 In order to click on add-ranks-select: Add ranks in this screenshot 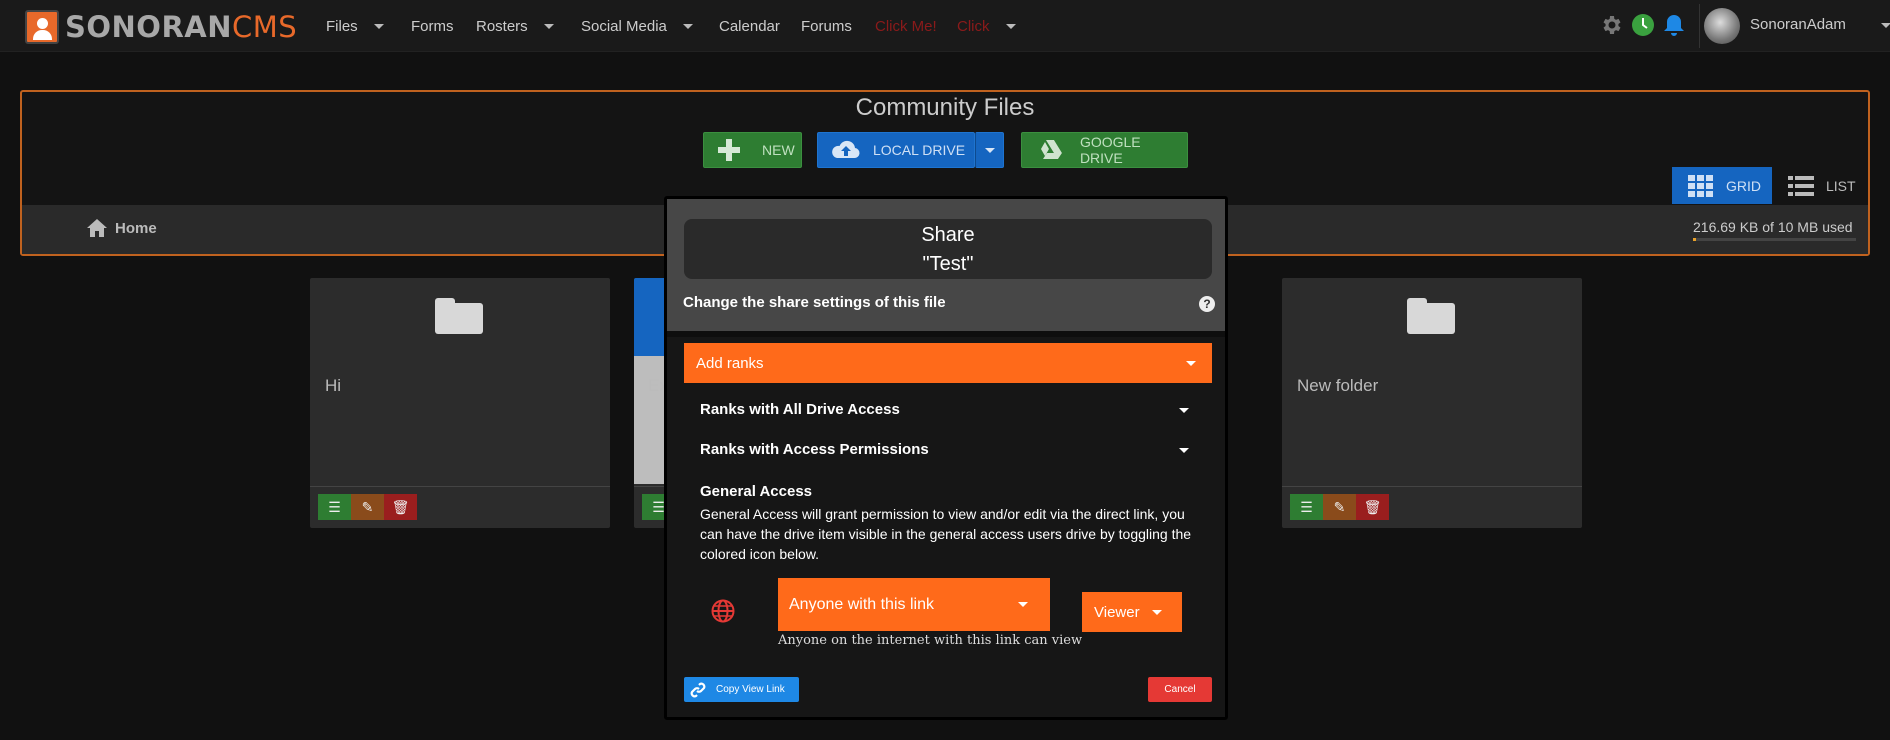, I will do `click(948, 363)`.